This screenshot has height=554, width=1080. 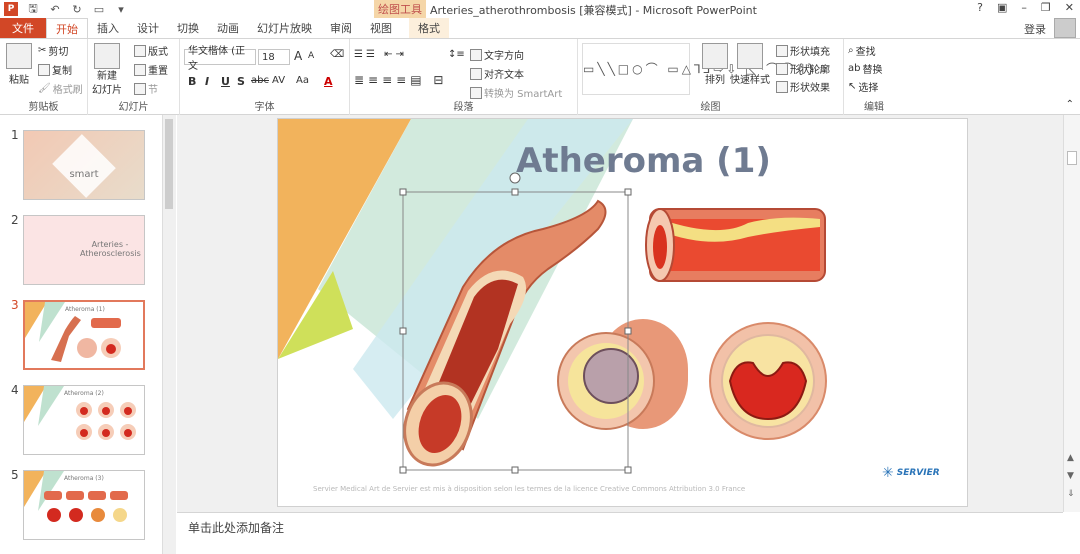 What do you see at coordinates (1071, 313) in the screenshot?
I see `slide-scrollbar: ▲ ▼ ⇓` at bounding box center [1071, 313].